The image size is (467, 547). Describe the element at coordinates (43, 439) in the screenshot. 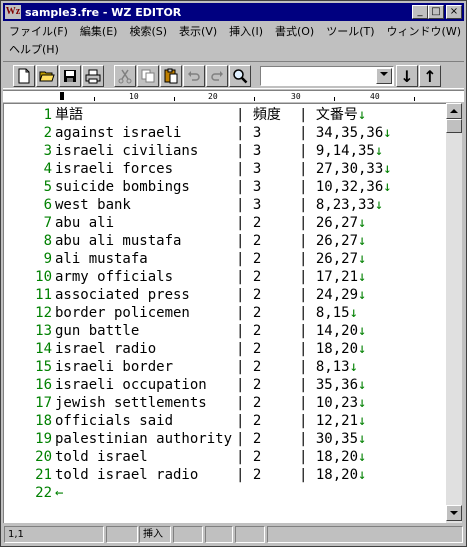

I see `line-number: 19` at that location.